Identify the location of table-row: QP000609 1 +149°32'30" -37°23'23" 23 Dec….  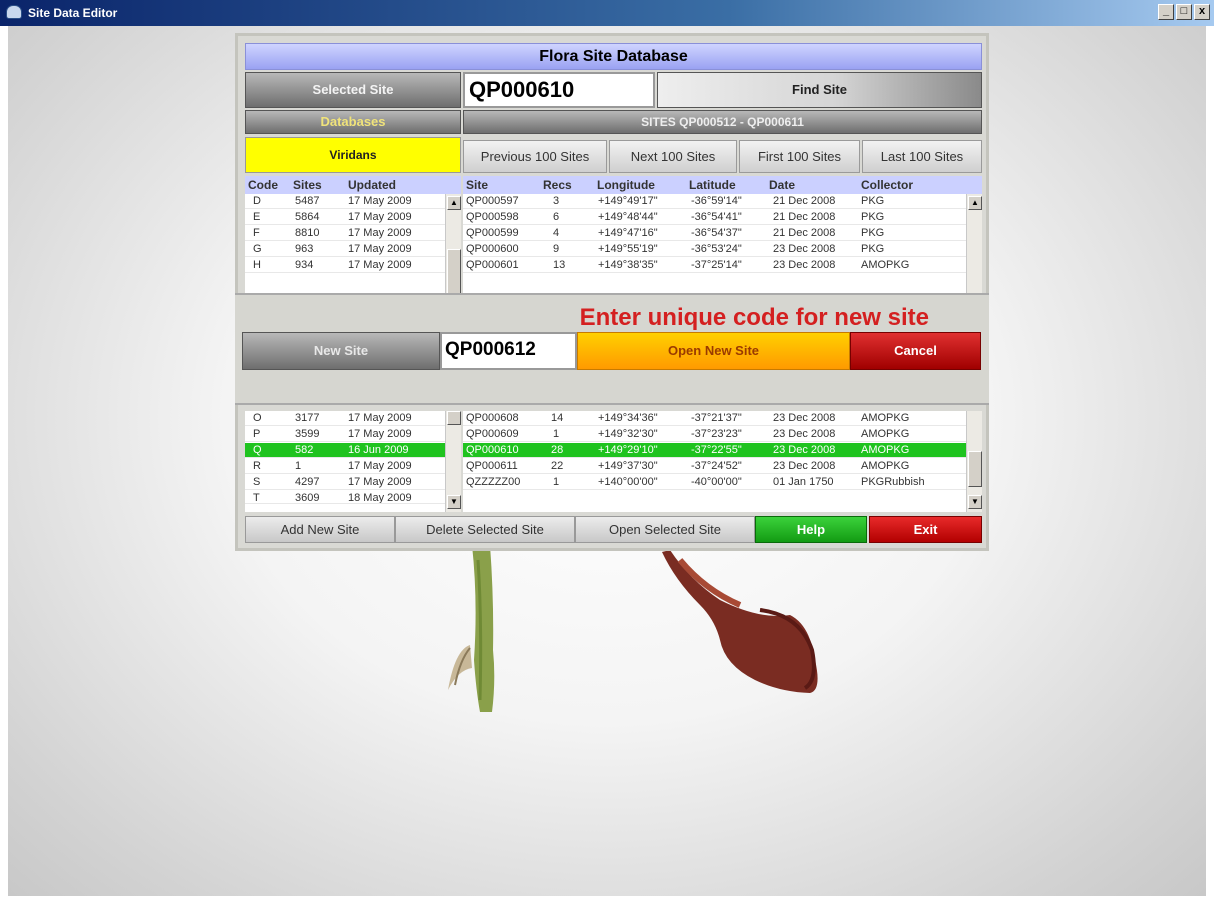
(722, 434).